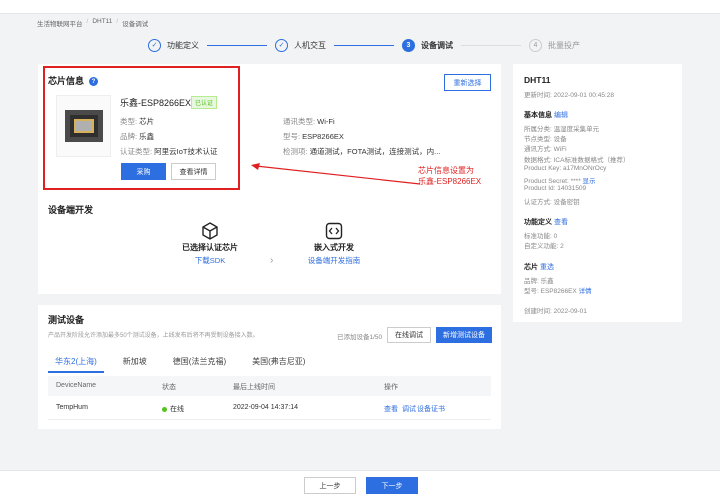 The height and width of the screenshot is (500, 720). I want to click on online-debug-button: 在线调试, so click(409, 335).